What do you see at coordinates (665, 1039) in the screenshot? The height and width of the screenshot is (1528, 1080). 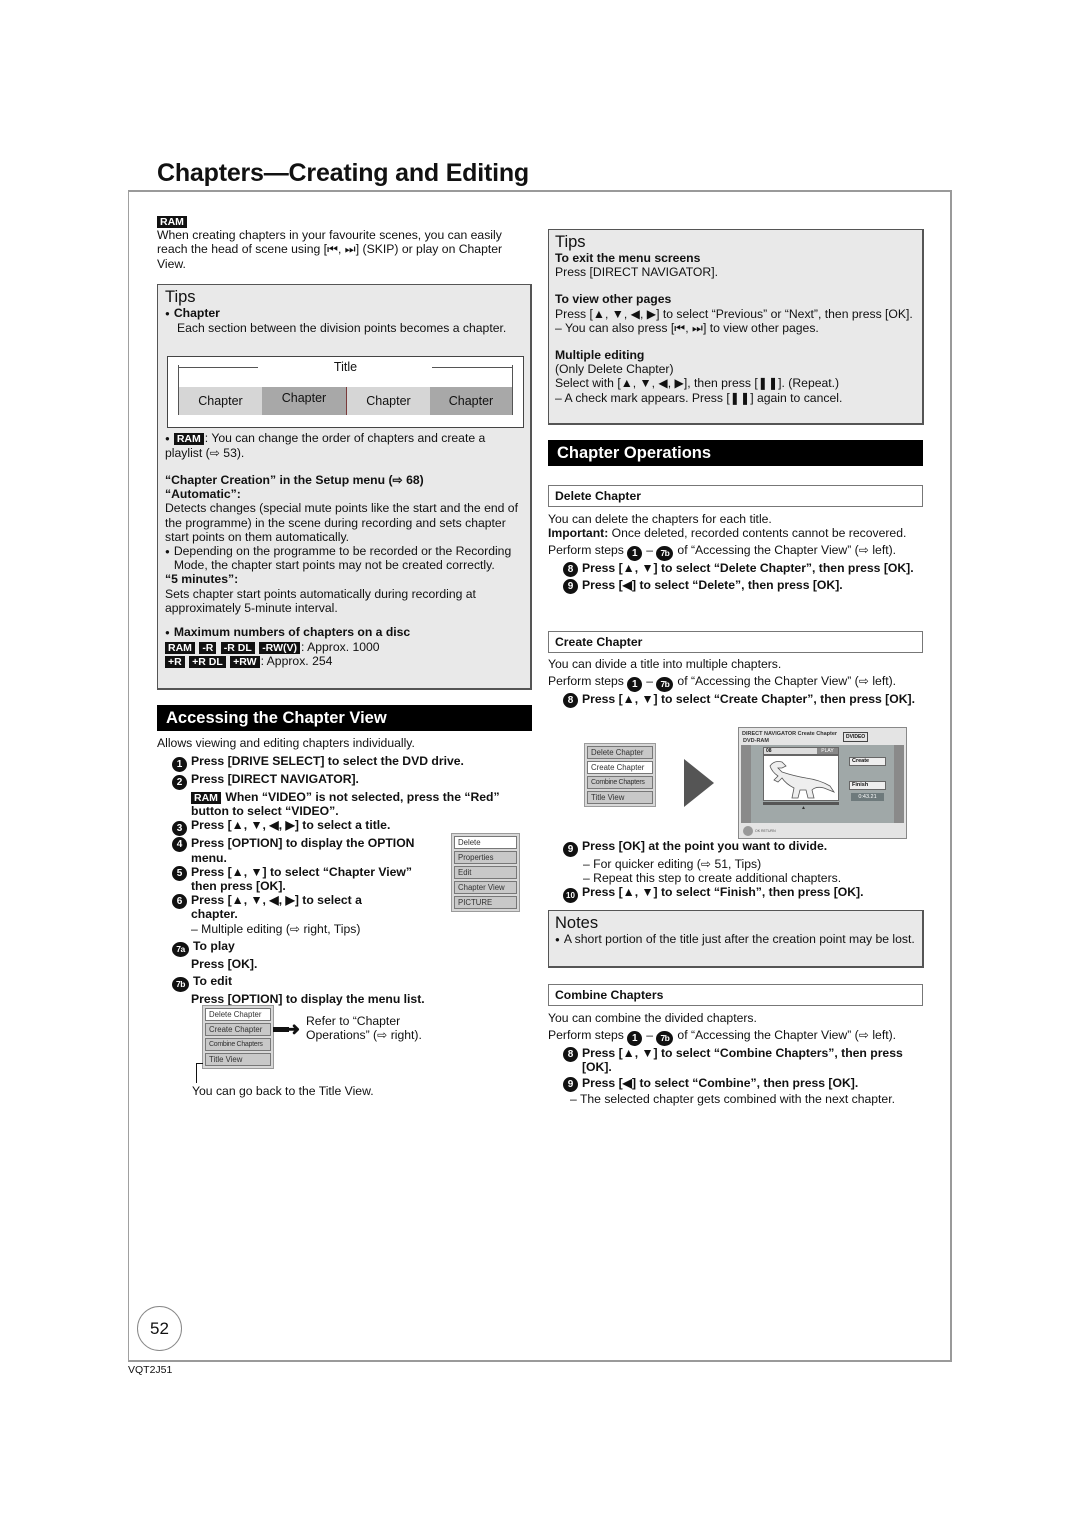 I see `step-number-icon: 7b` at bounding box center [665, 1039].